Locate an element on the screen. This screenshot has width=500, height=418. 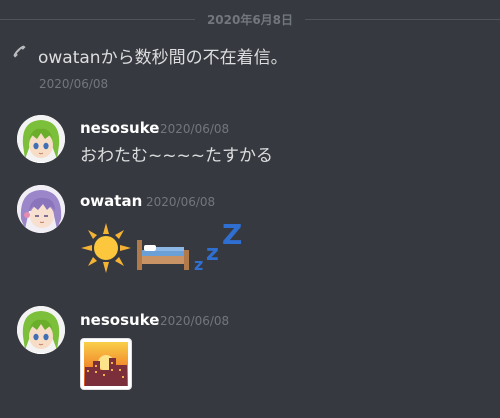
missed-call-text: owatanから数秒間の不在着信。 is located at coordinates (163, 58).